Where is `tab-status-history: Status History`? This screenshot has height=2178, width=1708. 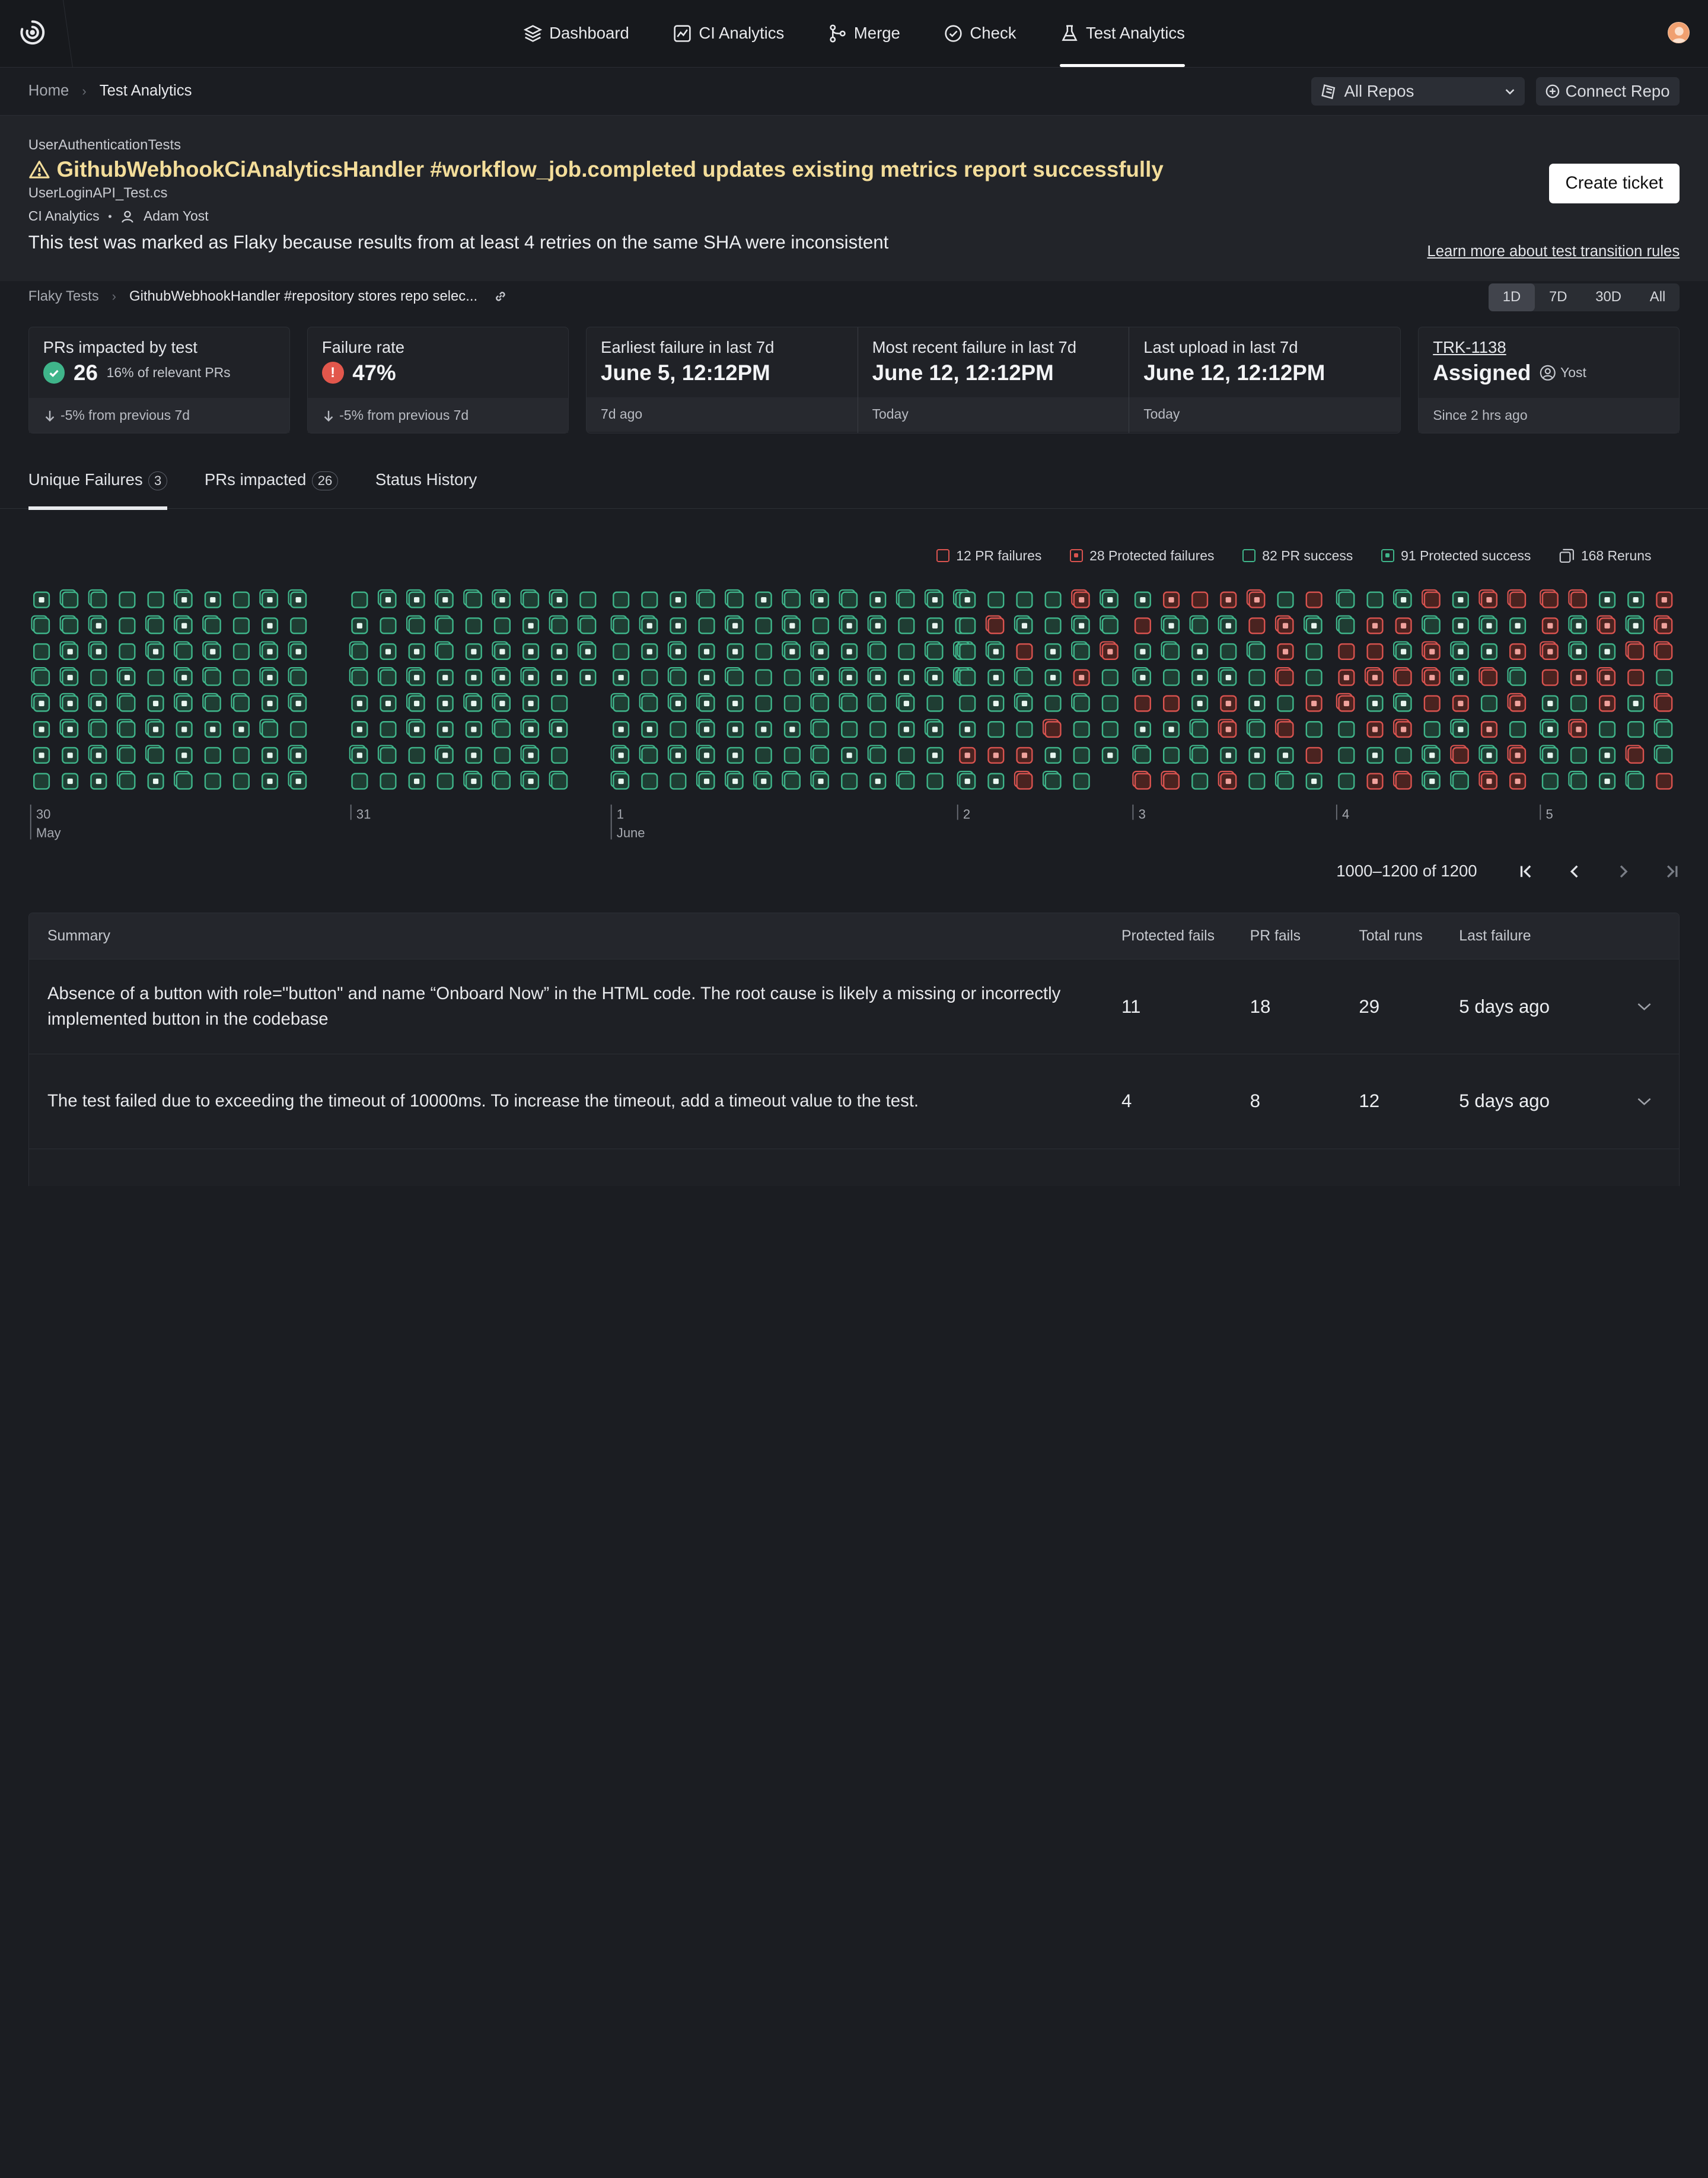
tab-status-history: Status History is located at coordinates (426, 489).